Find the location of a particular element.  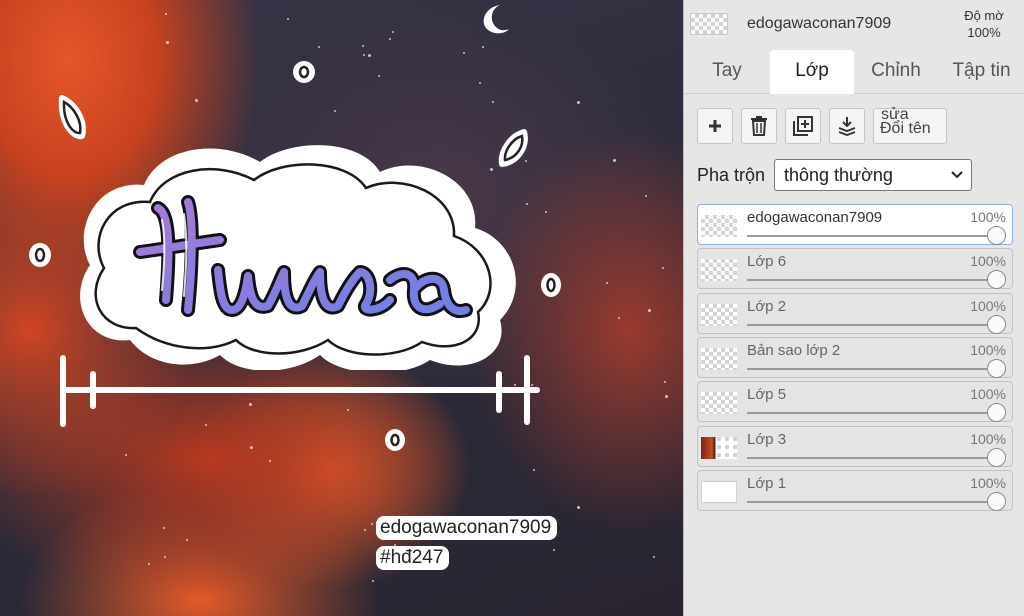

layer-name: Lớp 2 is located at coordinates (767, 306).